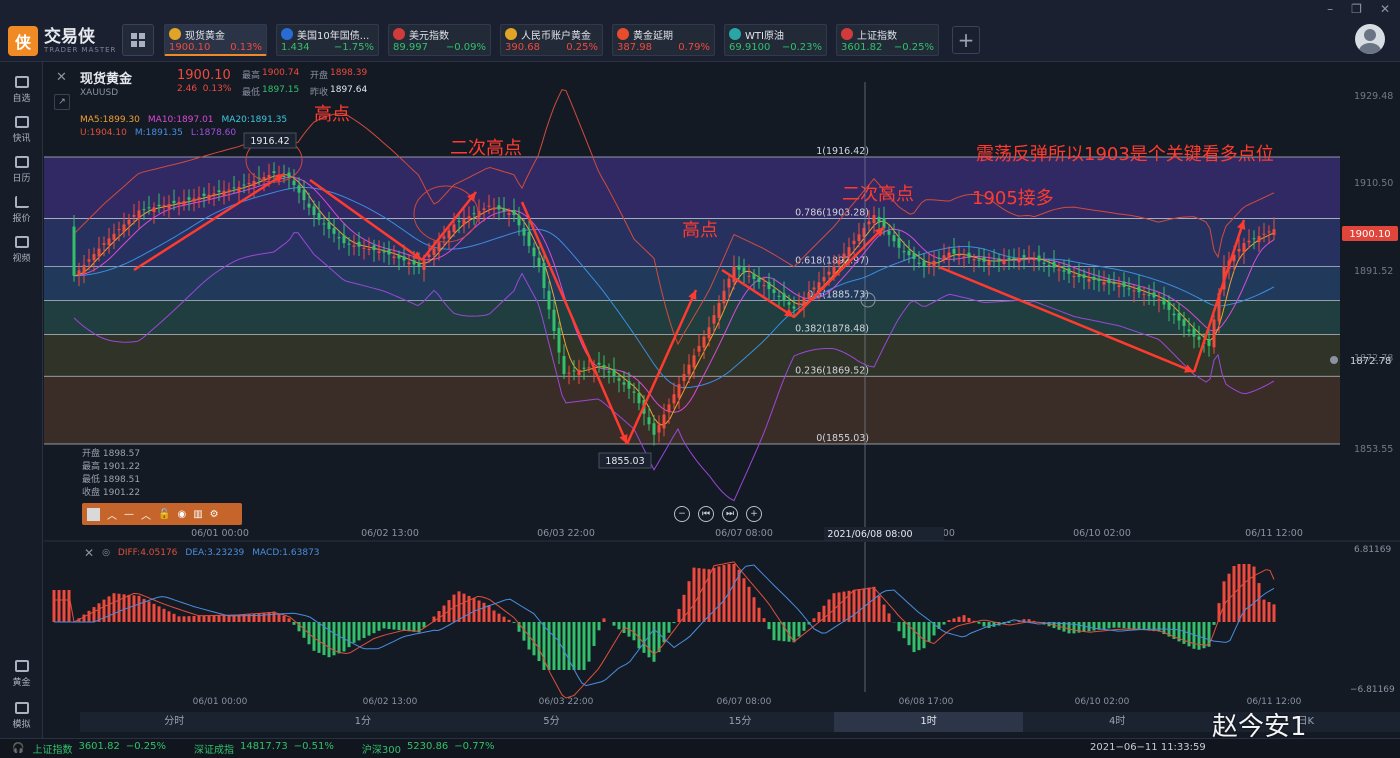 The width and height of the screenshot is (1400, 758). I want to click on sidebar-item-watchlist: 自选, so click(21, 90).